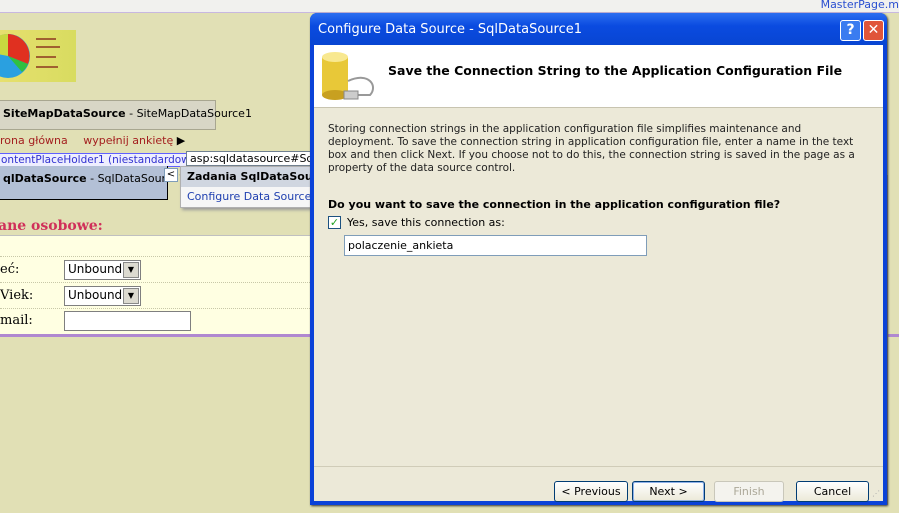 The height and width of the screenshot is (513, 899). What do you see at coordinates (426, 222) in the screenshot?
I see `save-connection-label: Yes, save this connection as:` at bounding box center [426, 222].